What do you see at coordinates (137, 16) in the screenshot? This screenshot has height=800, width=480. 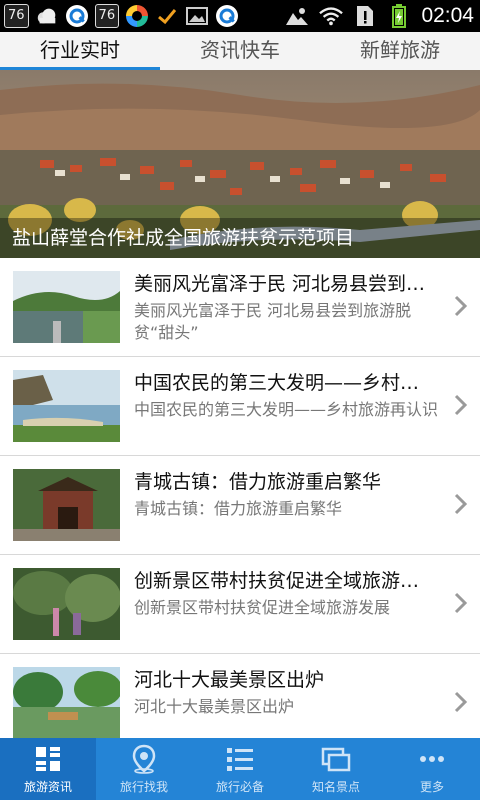 I see `app-circle-icon` at bounding box center [137, 16].